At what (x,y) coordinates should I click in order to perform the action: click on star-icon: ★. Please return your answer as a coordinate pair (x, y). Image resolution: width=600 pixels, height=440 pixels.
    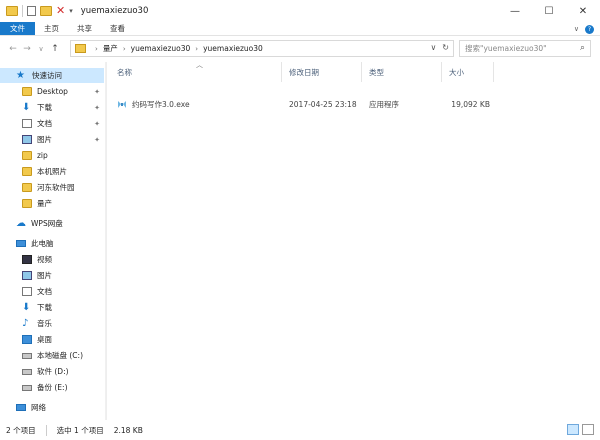
    Looking at the image, I should click on (20, 75).